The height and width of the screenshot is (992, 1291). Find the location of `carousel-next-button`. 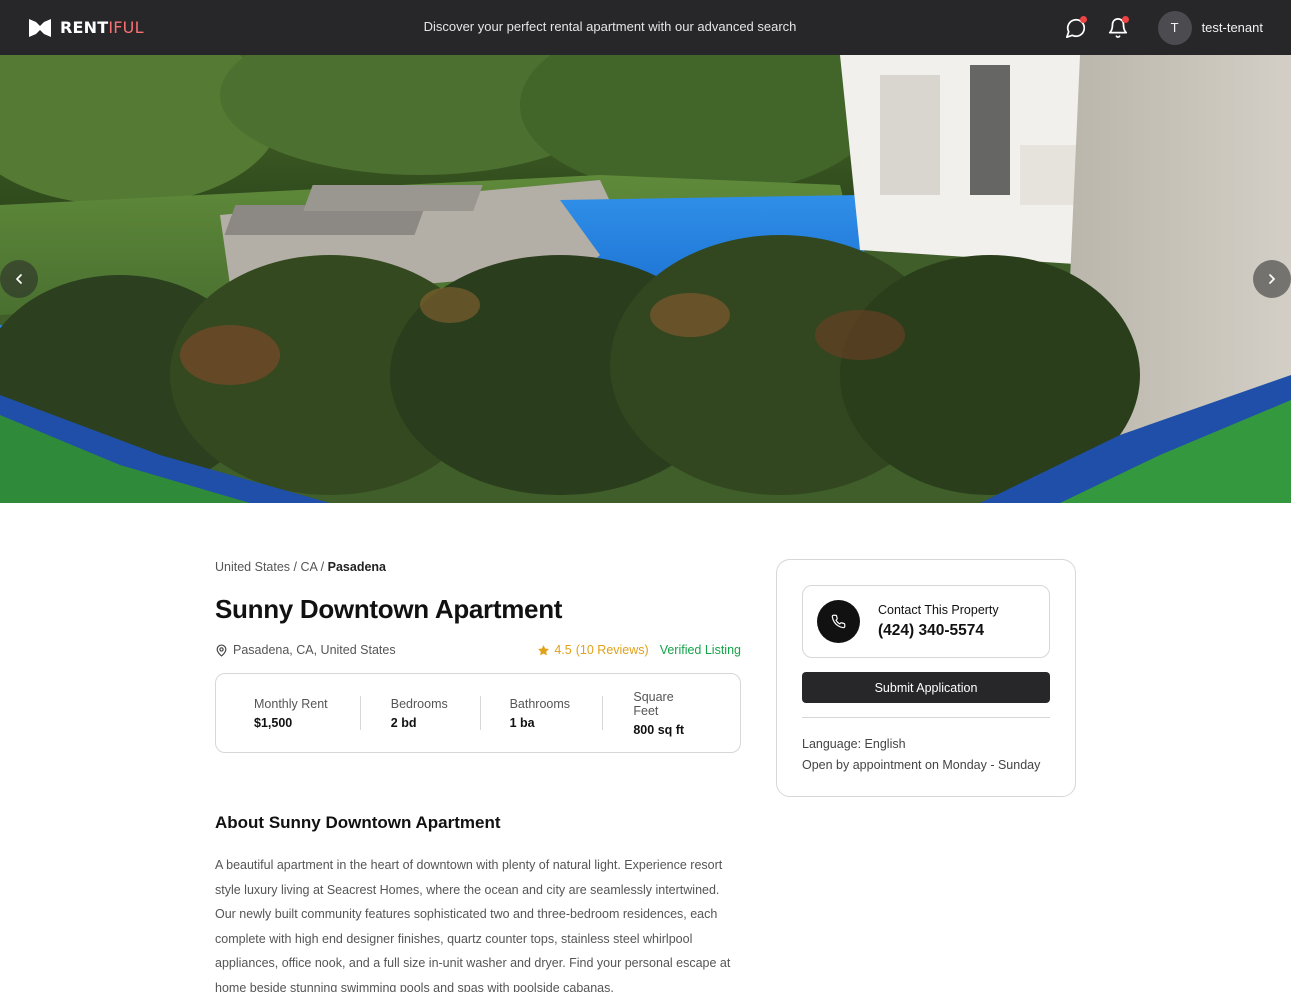

carousel-next-button is located at coordinates (1272, 279).